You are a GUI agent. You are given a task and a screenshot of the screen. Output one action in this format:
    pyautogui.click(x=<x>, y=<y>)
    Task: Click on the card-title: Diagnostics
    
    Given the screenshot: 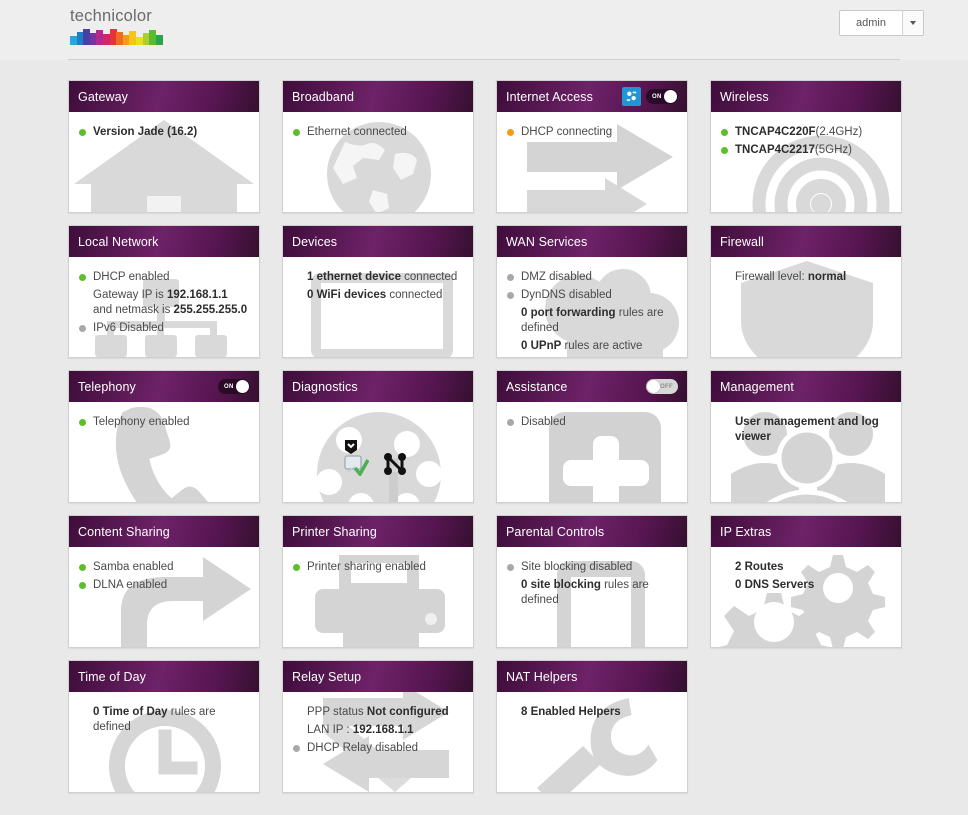 What is the action you would take?
    pyautogui.click(x=325, y=386)
    